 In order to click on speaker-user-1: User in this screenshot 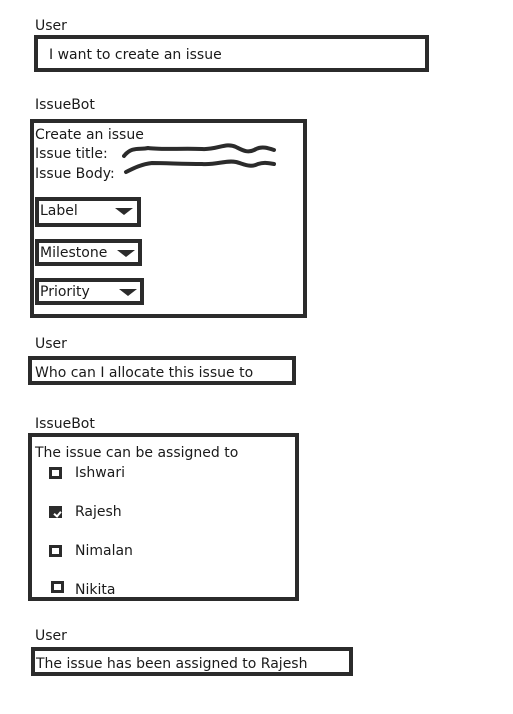, I will do `click(51, 26)`.